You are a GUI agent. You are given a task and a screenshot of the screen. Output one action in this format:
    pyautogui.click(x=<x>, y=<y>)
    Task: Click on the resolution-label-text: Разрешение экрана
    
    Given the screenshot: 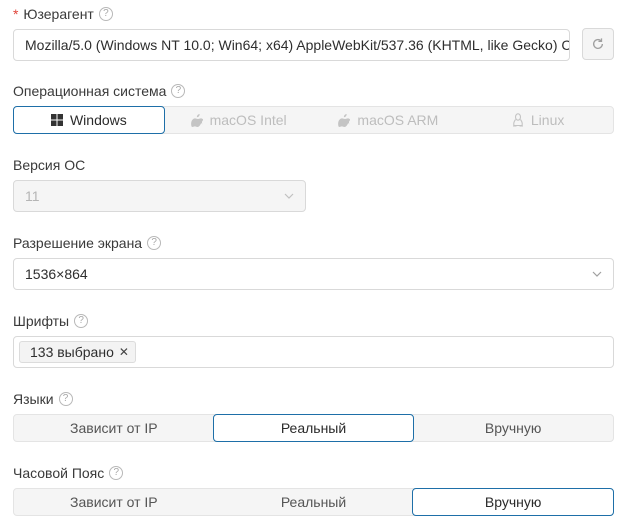 What is the action you would take?
    pyautogui.click(x=78, y=243)
    